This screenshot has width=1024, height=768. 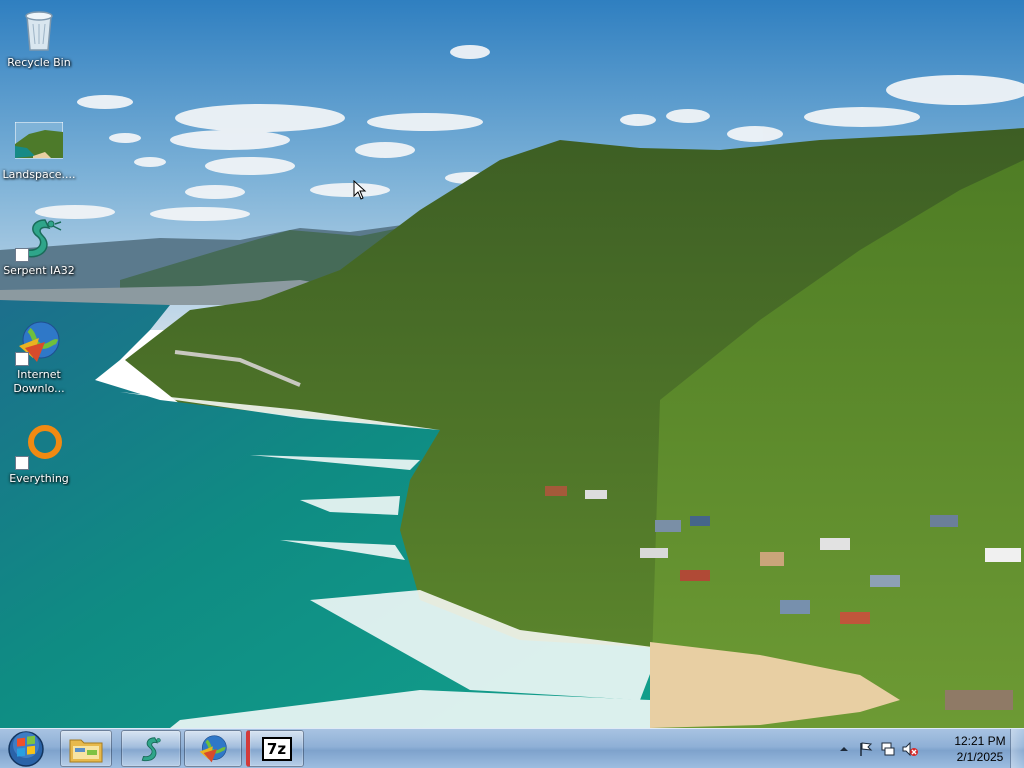 What do you see at coordinates (512, 748) in the screenshot?
I see `taskbar: 7z 12:21 PM 2/1/2025` at bounding box center [512, 748].